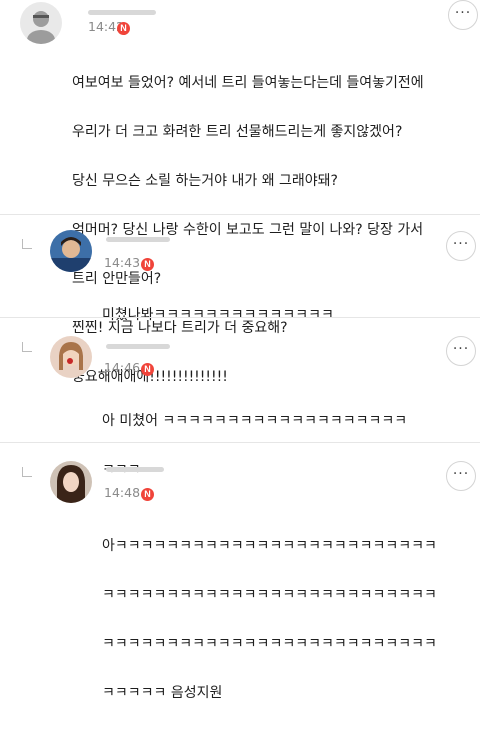 The image size is (480, 730). I want to click on avatar-default, so click(41, 23).